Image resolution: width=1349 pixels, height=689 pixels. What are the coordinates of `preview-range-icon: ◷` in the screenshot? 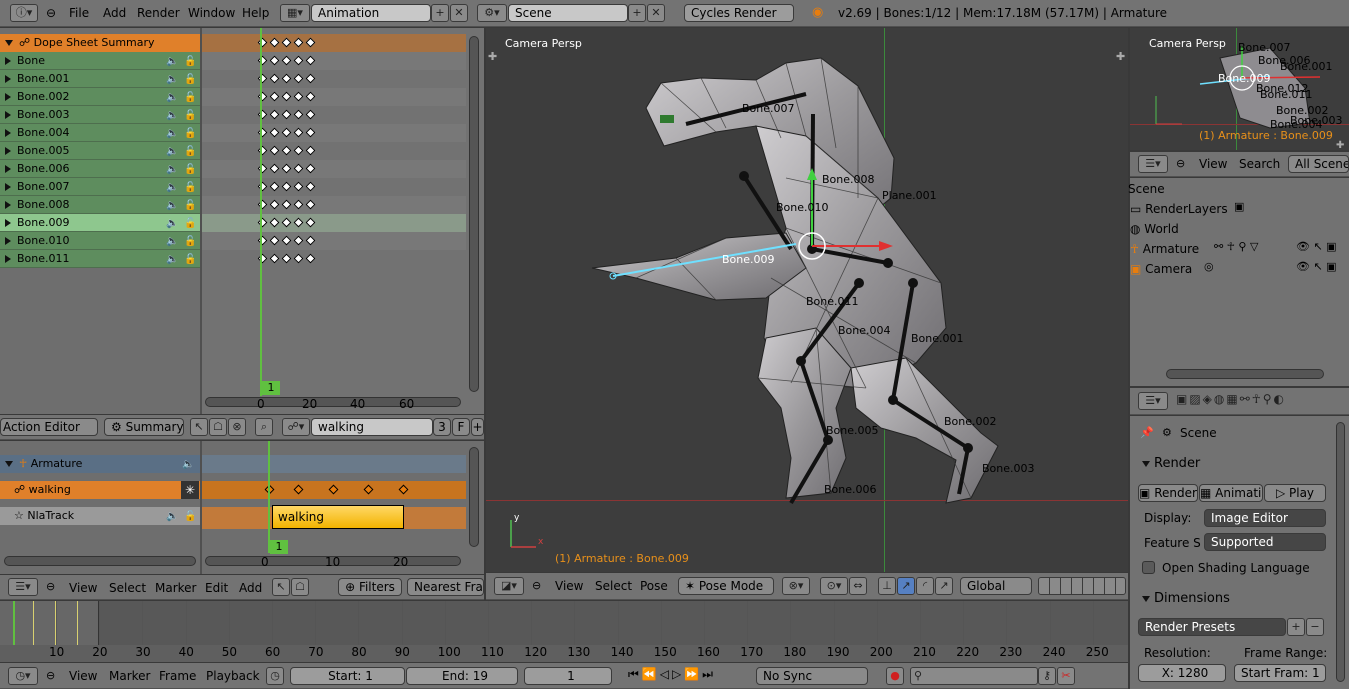 It's located at (275, 676).